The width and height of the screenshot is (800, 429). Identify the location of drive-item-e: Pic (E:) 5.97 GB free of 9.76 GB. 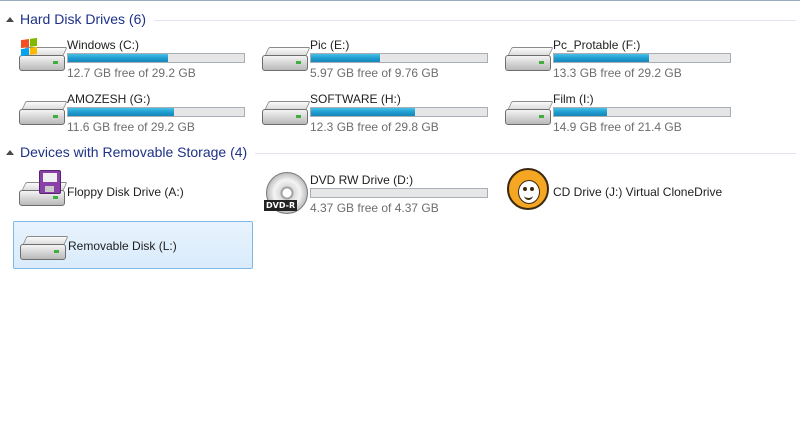
(375, 56).